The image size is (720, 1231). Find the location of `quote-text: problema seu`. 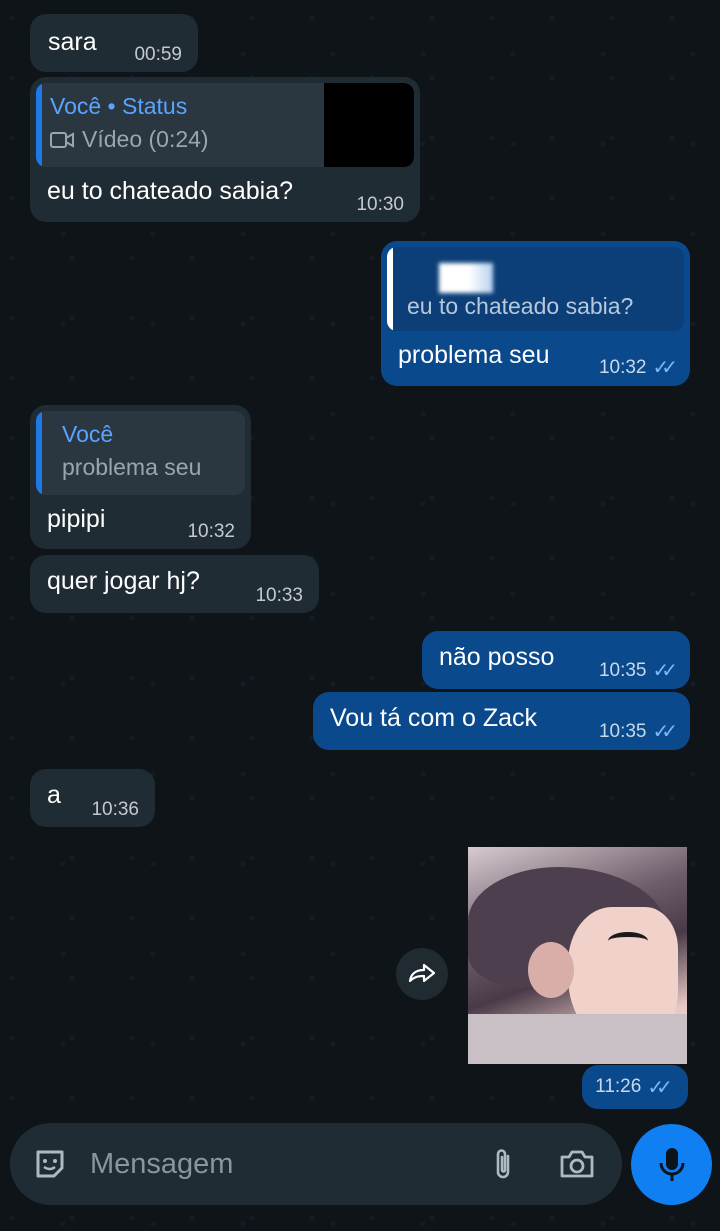

quote-text: problema seu is located at coordinates (132, 467).